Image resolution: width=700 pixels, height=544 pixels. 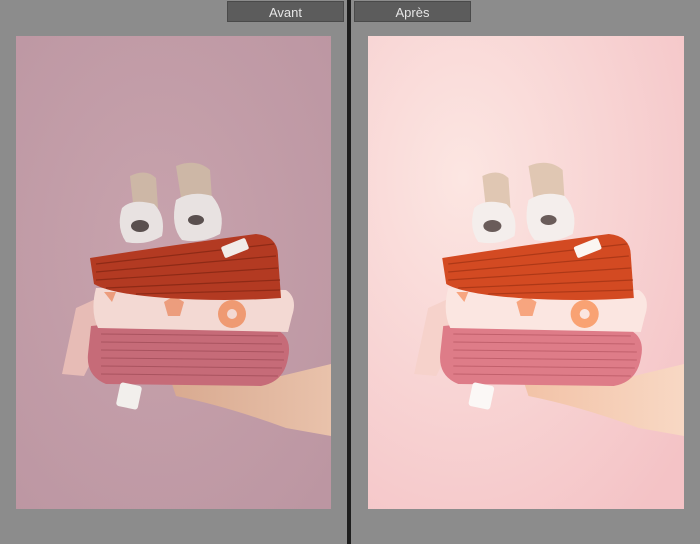 I want to click on after-label: Après, so click(x=412, y=12).